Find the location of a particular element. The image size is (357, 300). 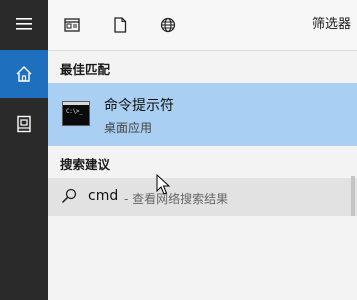

file-icon is located at coordinates (120, 25).